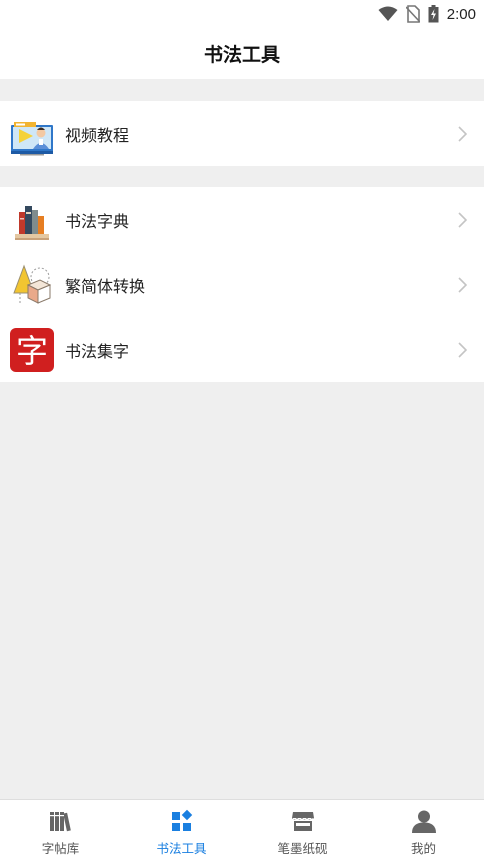 Image resolution: width=484 pixels, height=861 pixels. I want to click on menu-item-calligraphy-dictionary: 书法字典, so click(242, 219).